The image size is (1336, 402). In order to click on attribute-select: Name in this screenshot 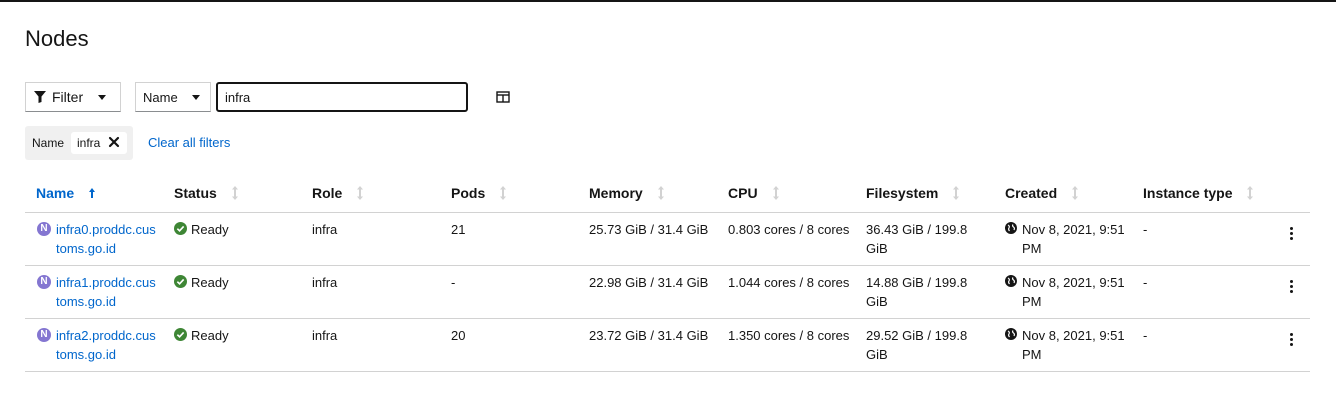, I will do `click(173, 97)`.